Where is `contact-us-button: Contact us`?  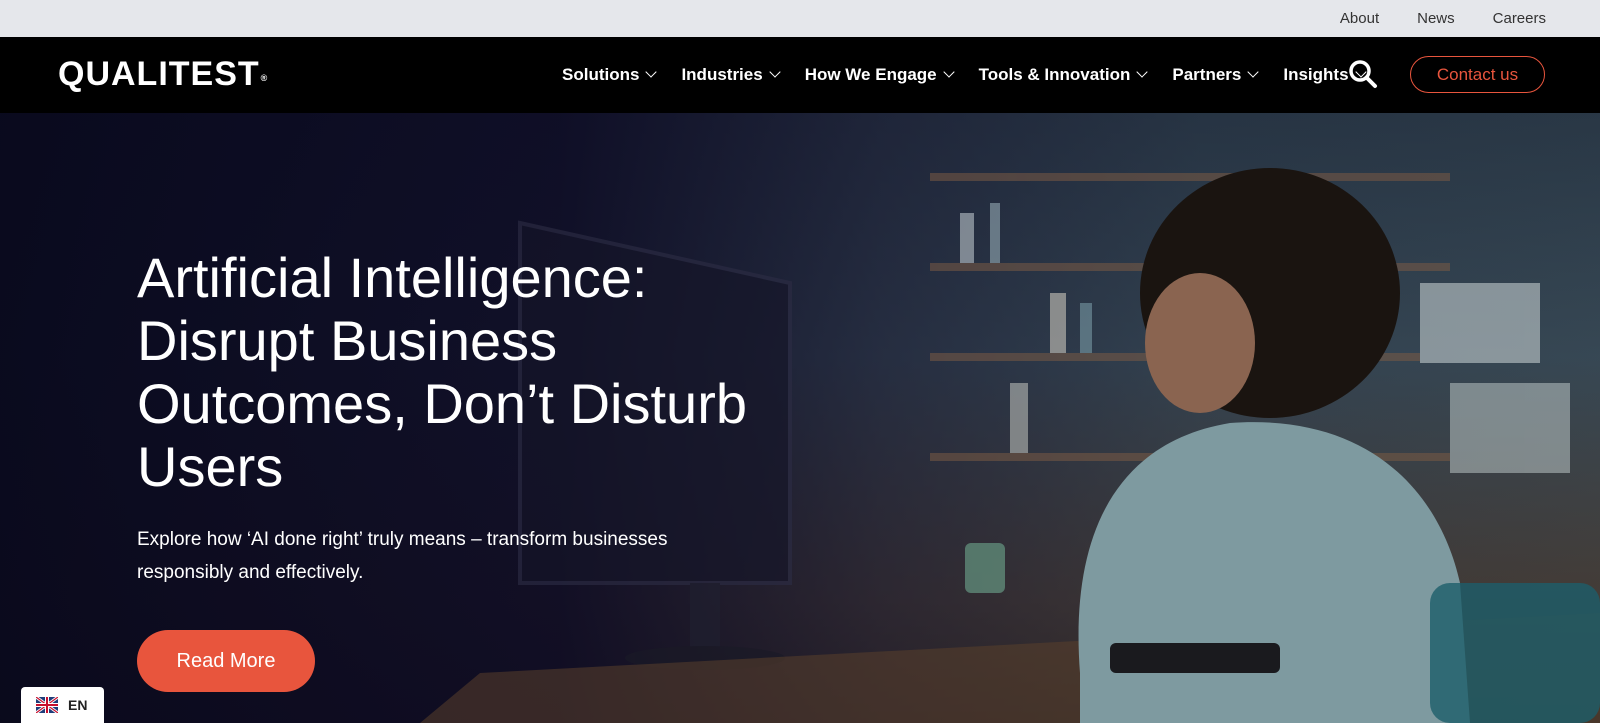 contact-us-button: Contact us is located at coordinates (1477, 74).